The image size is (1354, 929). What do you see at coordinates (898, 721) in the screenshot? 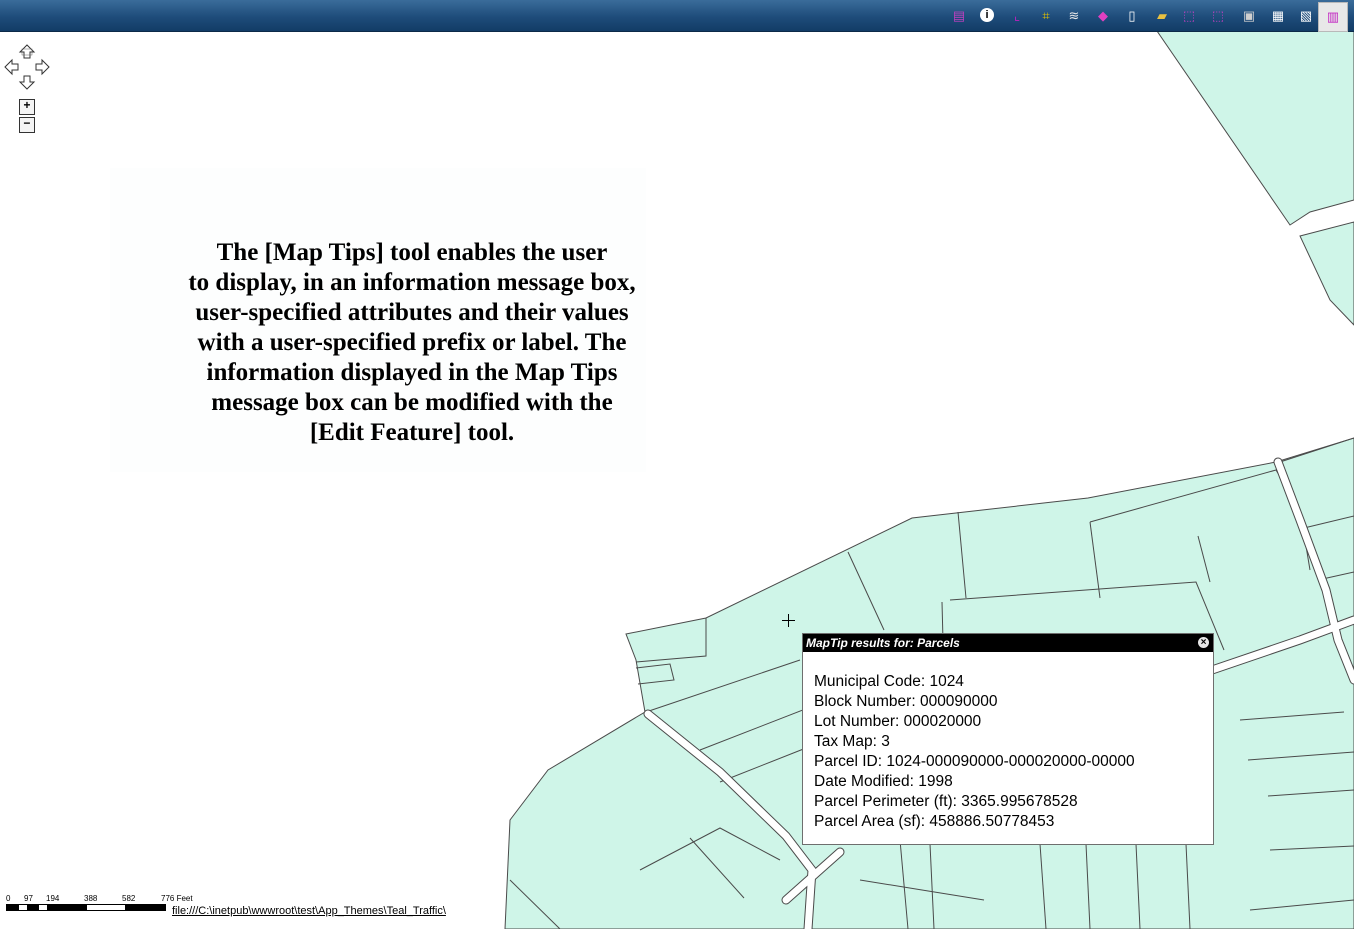
I see `maptip-field: Lot Number: 000020000` at bounding box center [898, 721].